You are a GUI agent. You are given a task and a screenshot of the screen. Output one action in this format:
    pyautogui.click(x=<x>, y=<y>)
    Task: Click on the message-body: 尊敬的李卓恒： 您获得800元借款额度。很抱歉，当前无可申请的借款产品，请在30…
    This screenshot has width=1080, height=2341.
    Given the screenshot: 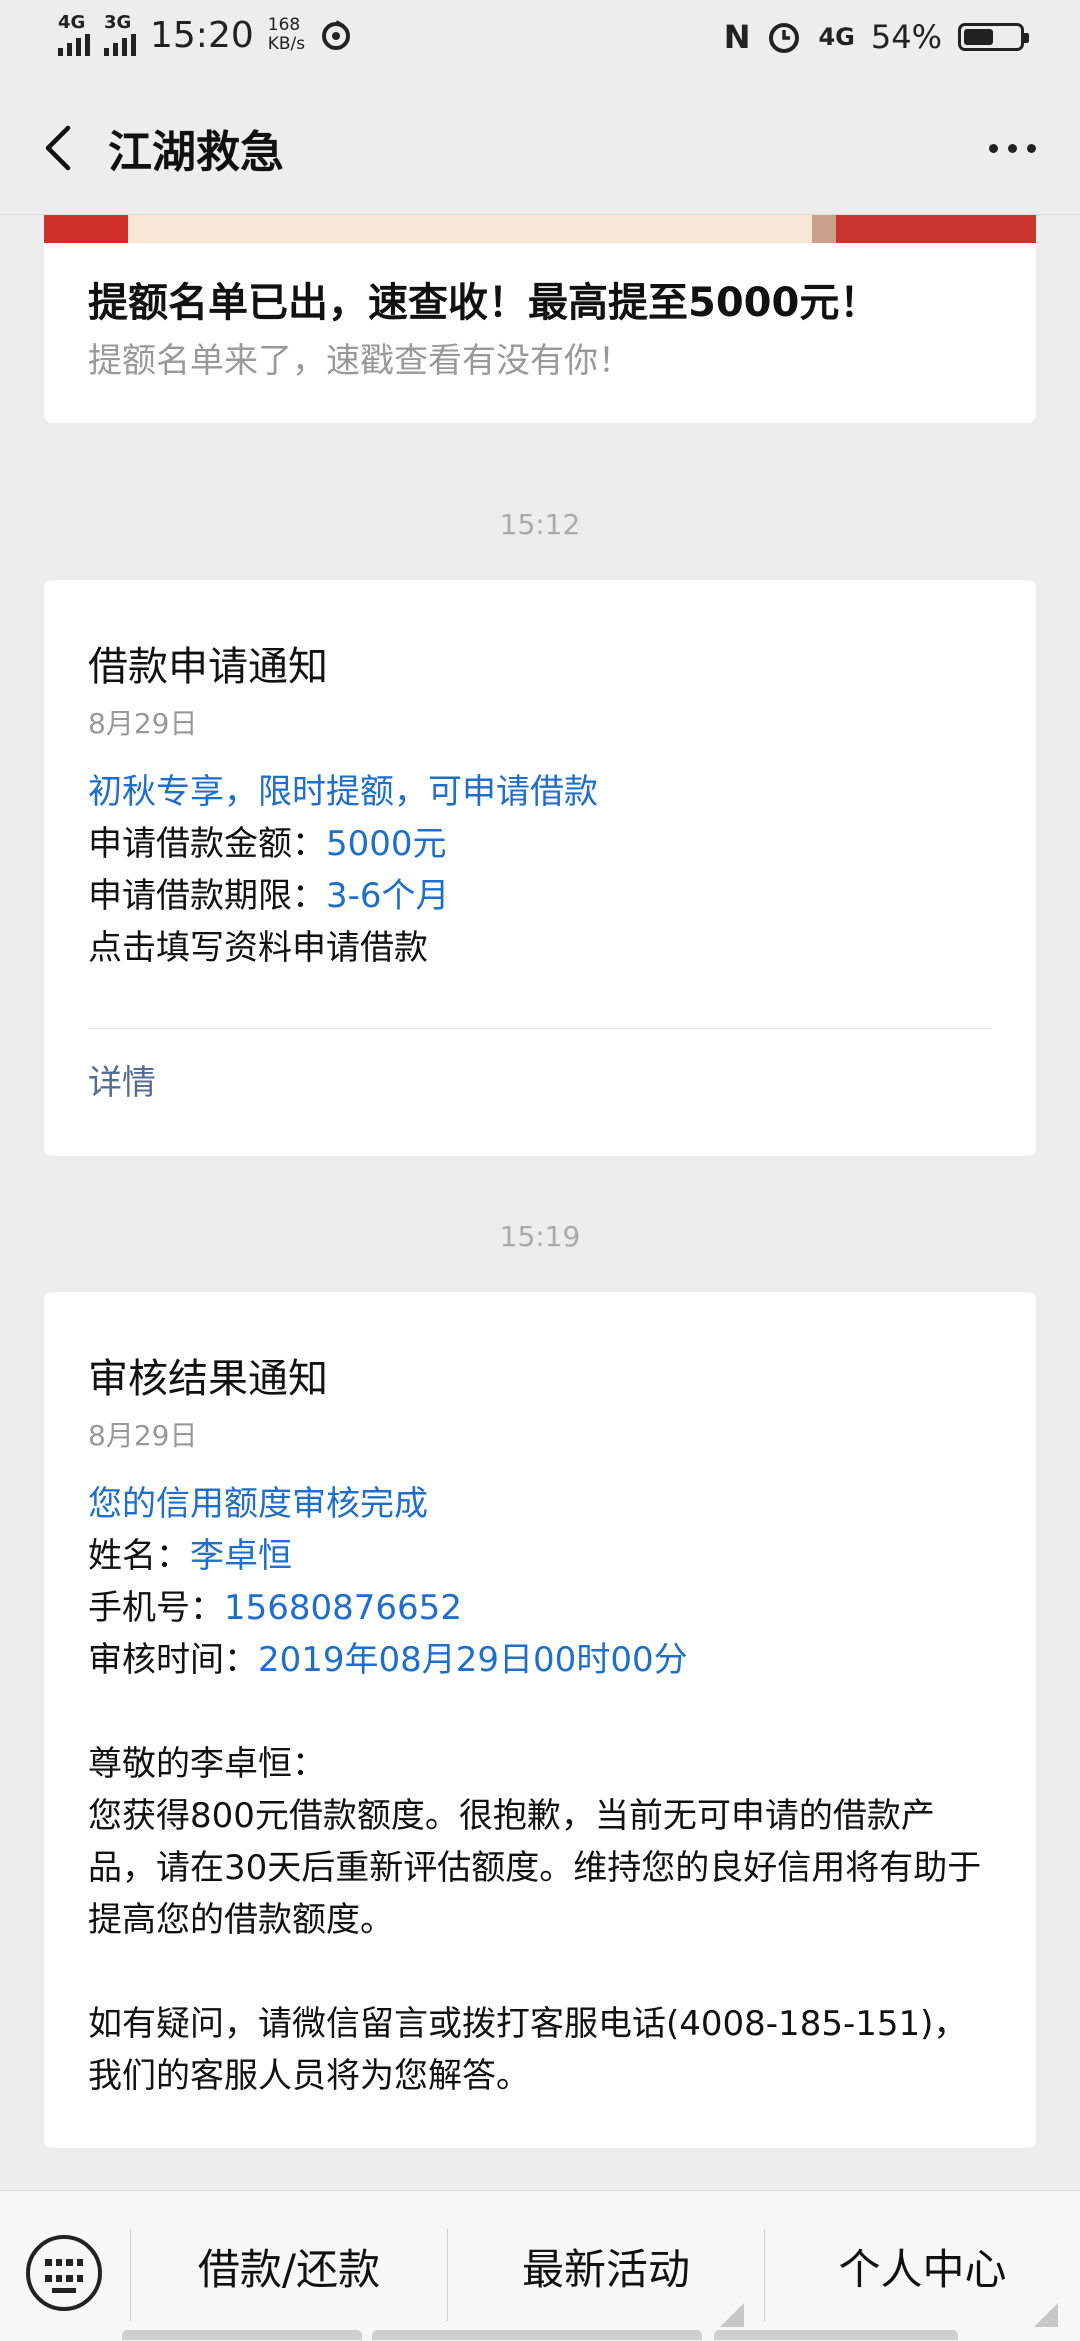 What is the action you would take?
    pyautogui.click(x=540, y=1842)
    